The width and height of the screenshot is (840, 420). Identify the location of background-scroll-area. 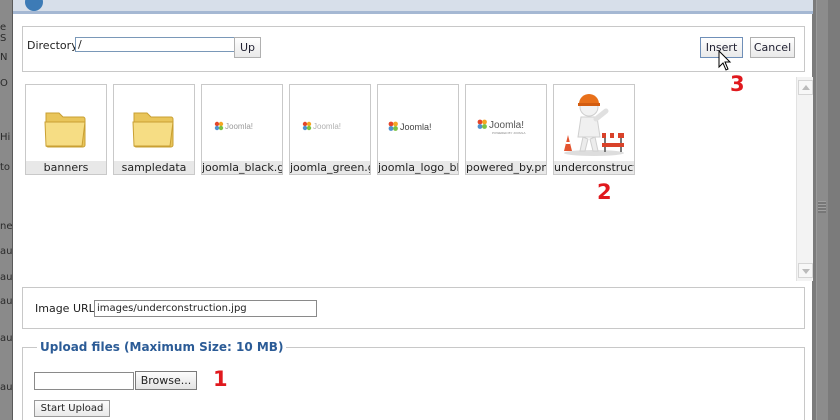
(825, 210).